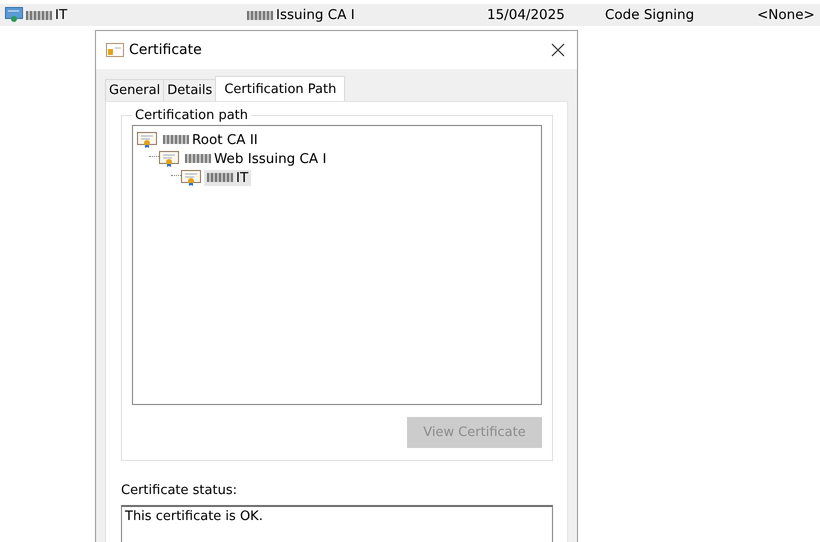  What do you see at coordinates (225, 140) in the screenshot?
I see `tree-item-label: Root CA II` at bounding box center [225, 140].